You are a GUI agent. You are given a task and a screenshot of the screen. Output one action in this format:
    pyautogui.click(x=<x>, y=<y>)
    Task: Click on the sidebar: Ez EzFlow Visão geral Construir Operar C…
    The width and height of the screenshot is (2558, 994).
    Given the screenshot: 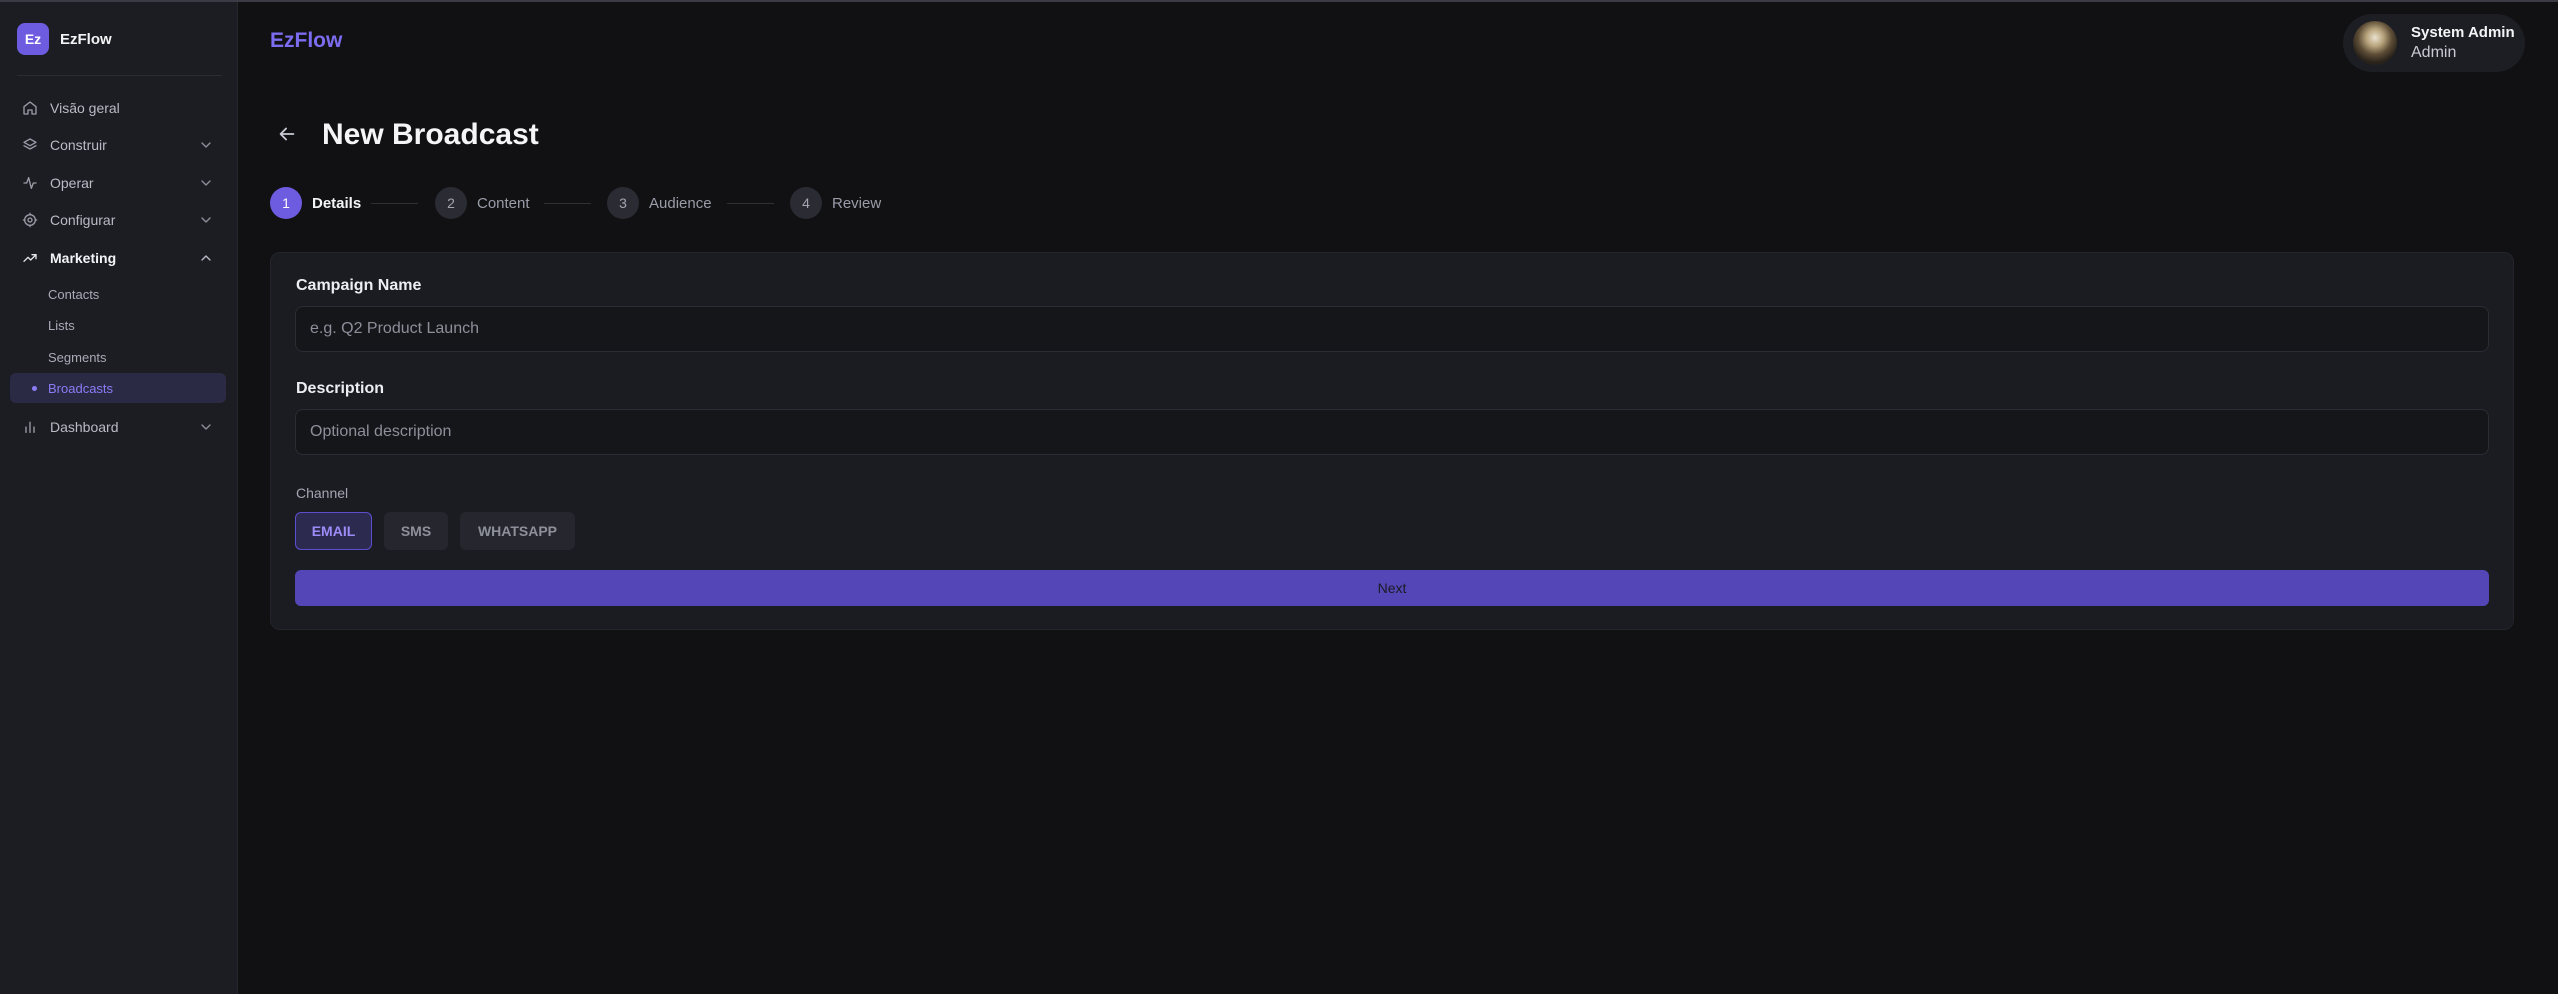 What is the action you would take?
    pyautogui.click(x=119, y=498)
    